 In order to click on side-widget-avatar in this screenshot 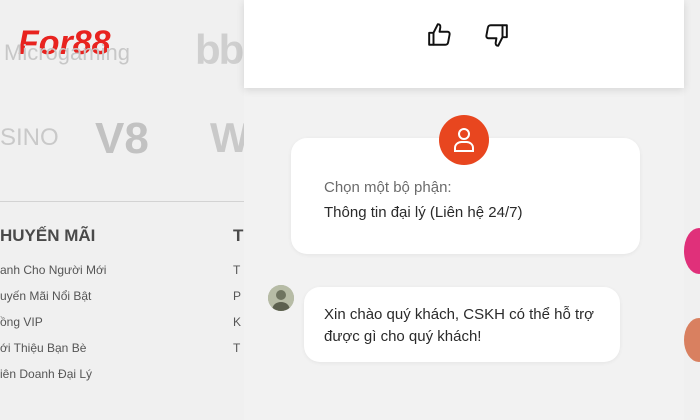, I will do `click(692, 340)`.